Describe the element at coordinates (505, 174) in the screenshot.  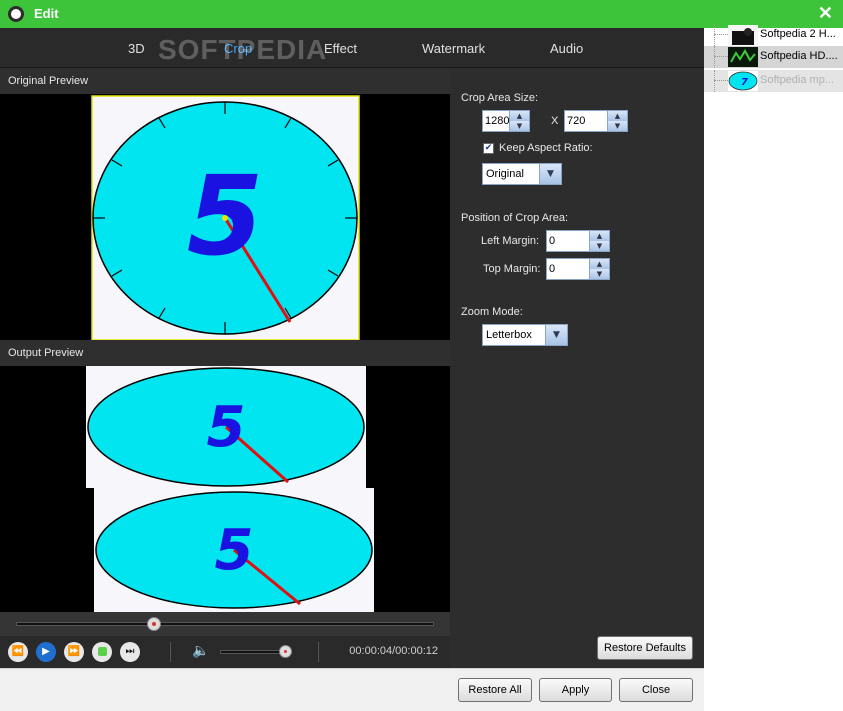
I see `aspect-ratio-value: Original` at that location.